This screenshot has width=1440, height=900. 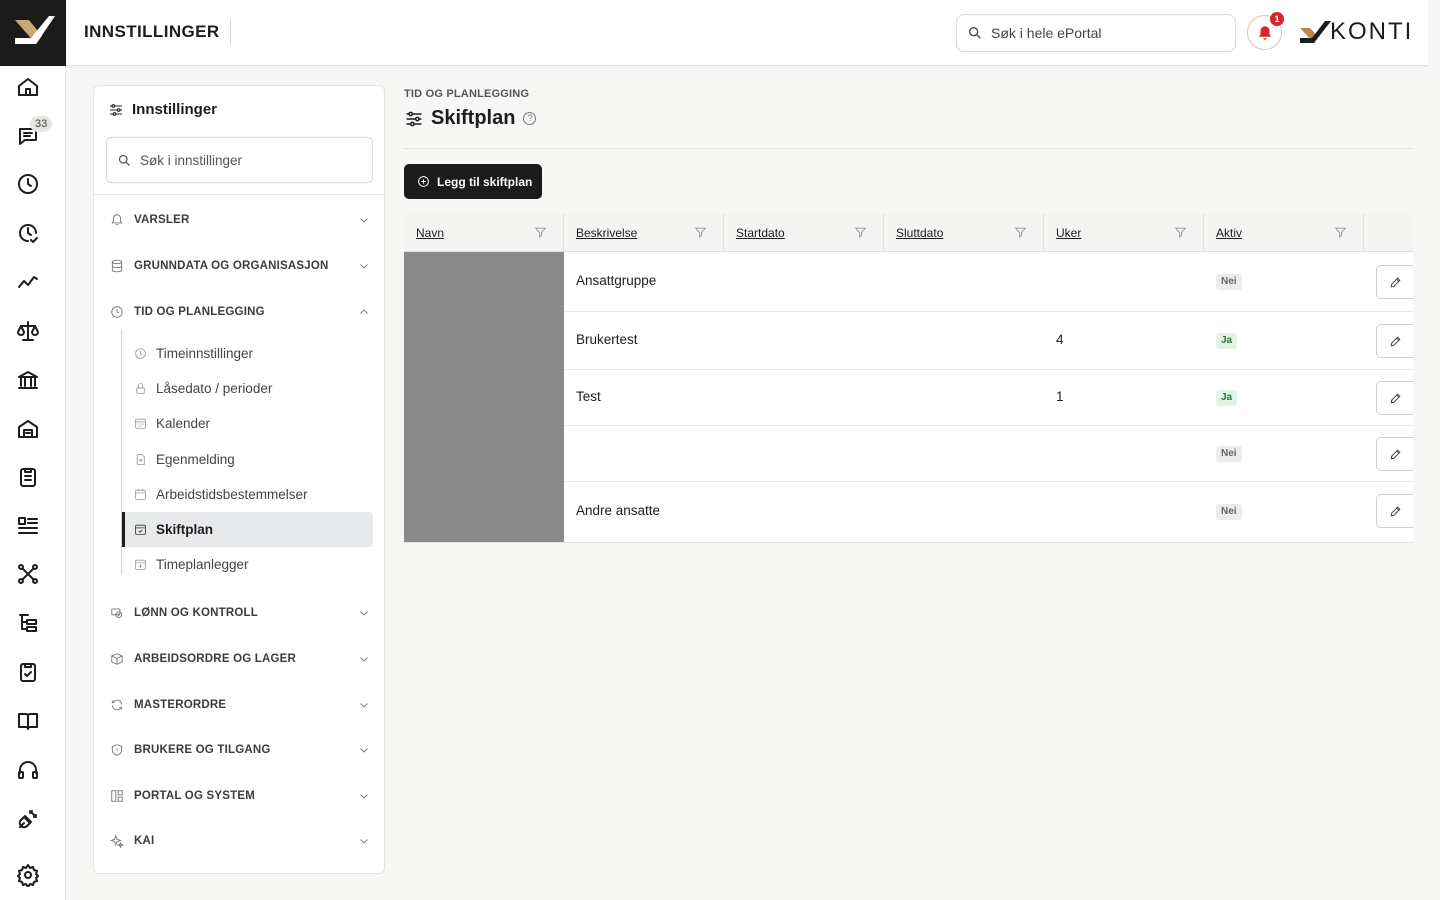 What do you see at coordinates (183, 423) in the screenshot?
I see `sub-item-label: Kalender` at bounding box center [183, 423].